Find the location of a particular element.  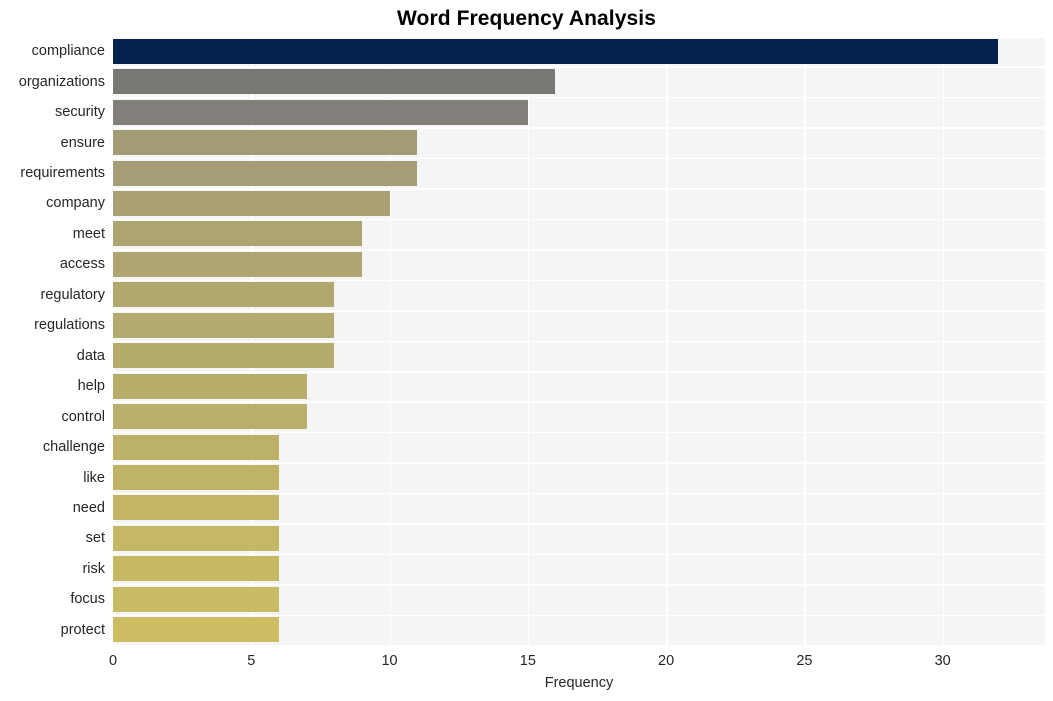

y-tick-label: access is located at coordinates (82, 264).